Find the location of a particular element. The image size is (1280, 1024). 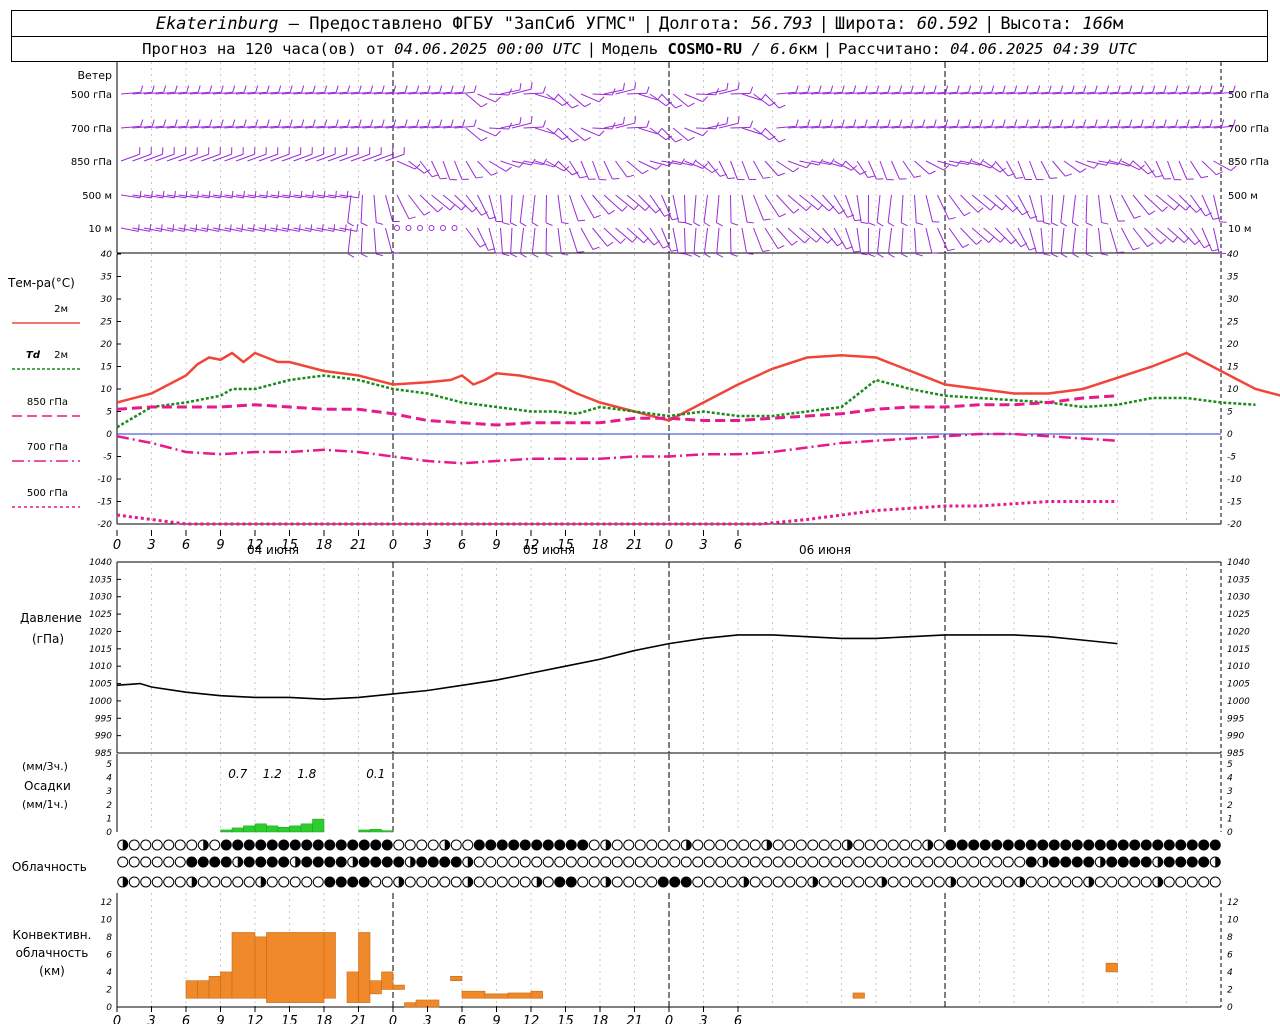

y-tick-label: -10 is located at coordinates (104, 480).